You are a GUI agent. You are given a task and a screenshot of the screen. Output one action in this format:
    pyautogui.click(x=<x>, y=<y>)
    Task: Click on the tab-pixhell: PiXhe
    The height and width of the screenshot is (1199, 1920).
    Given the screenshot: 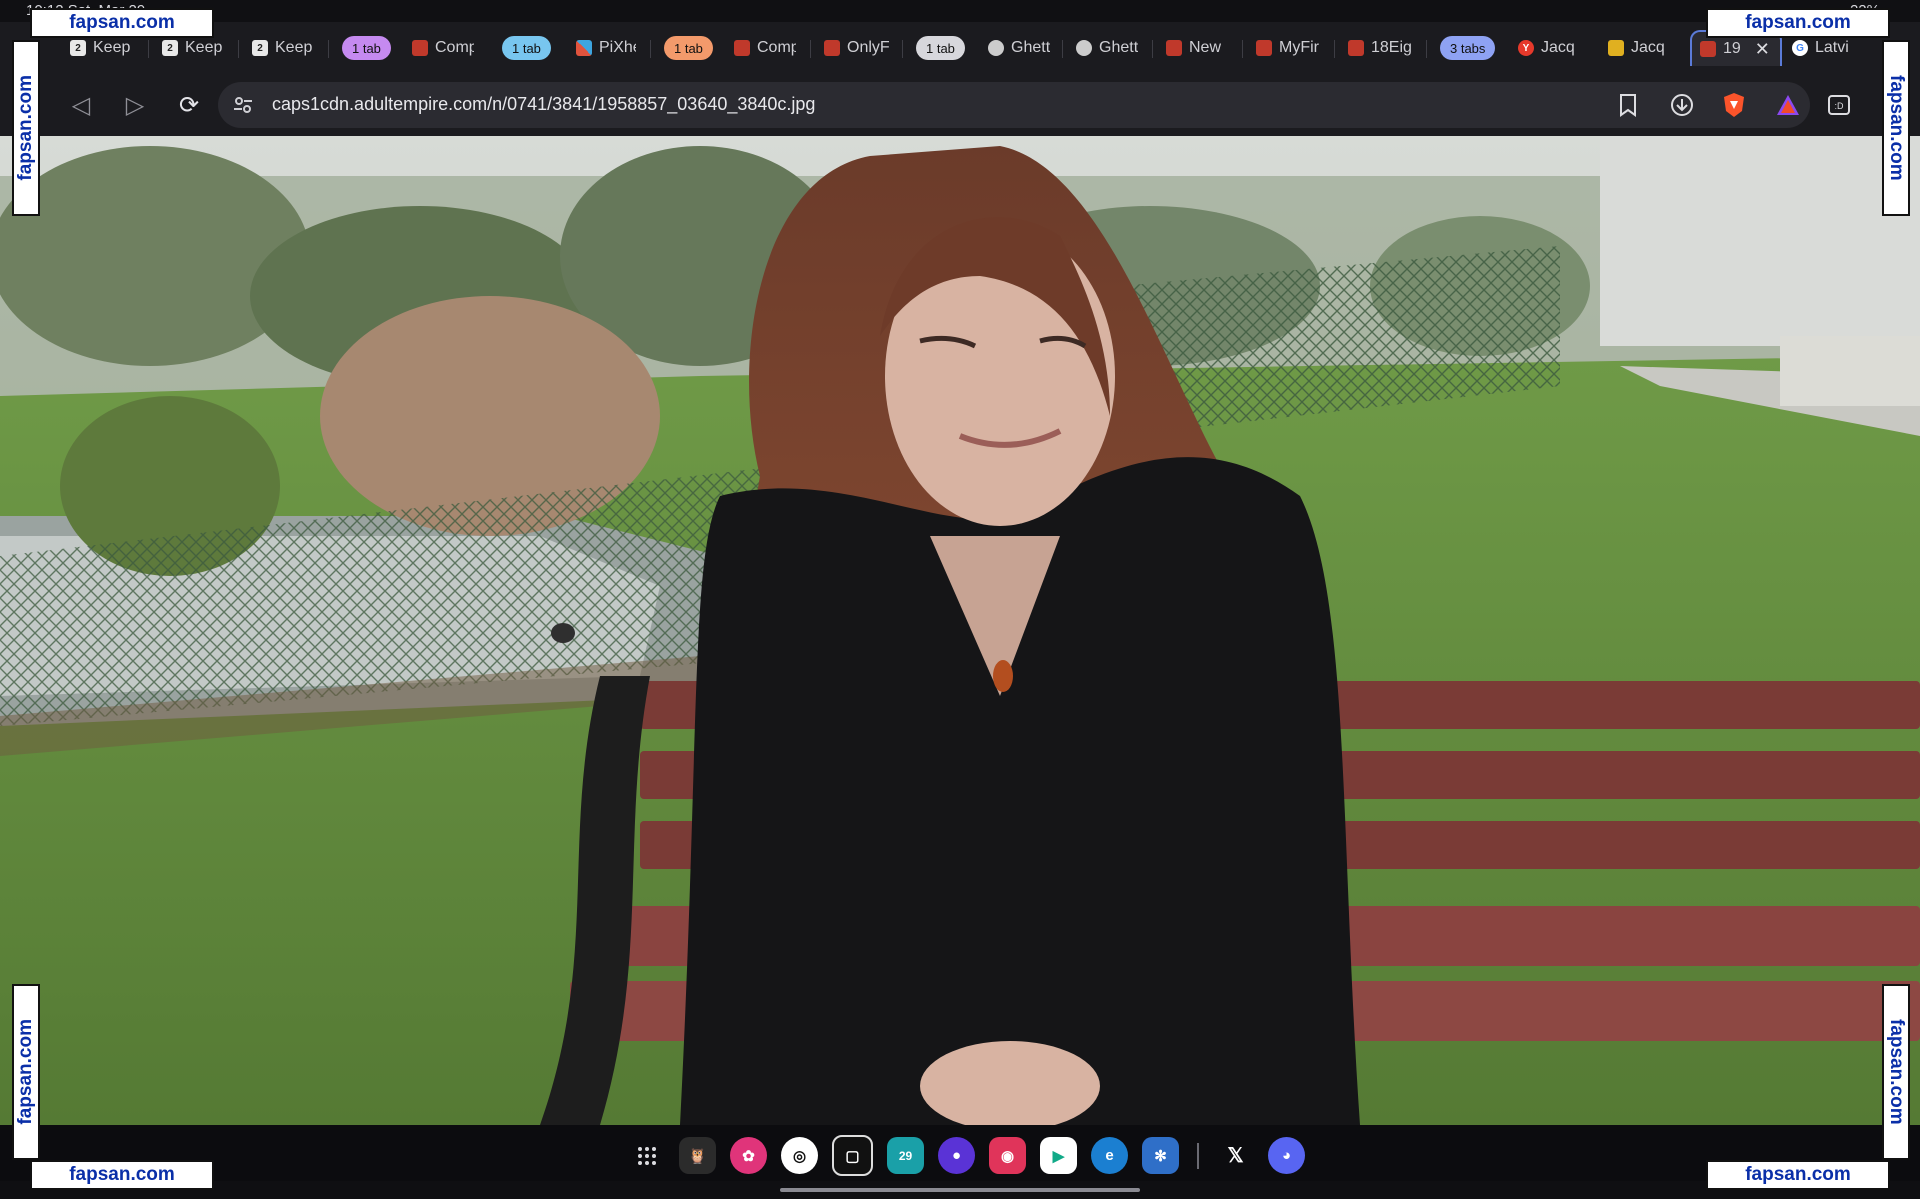 What is the action you would take?
    pyautogui.click(x=606, y=48)
    